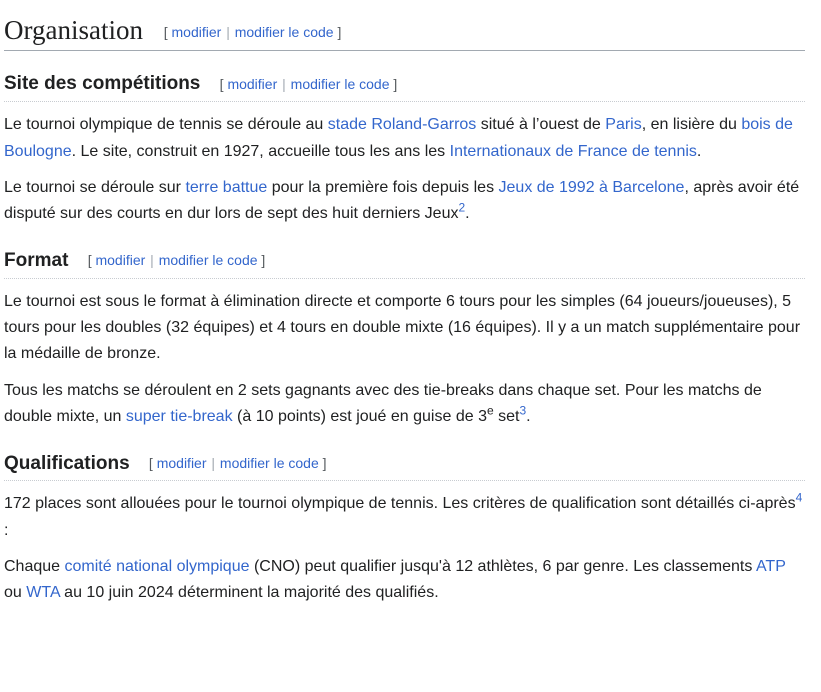 This screenshot has width=821, height=692. I want to click on text: (à 10 points) est joué en guise de 3, so click(359, 417).